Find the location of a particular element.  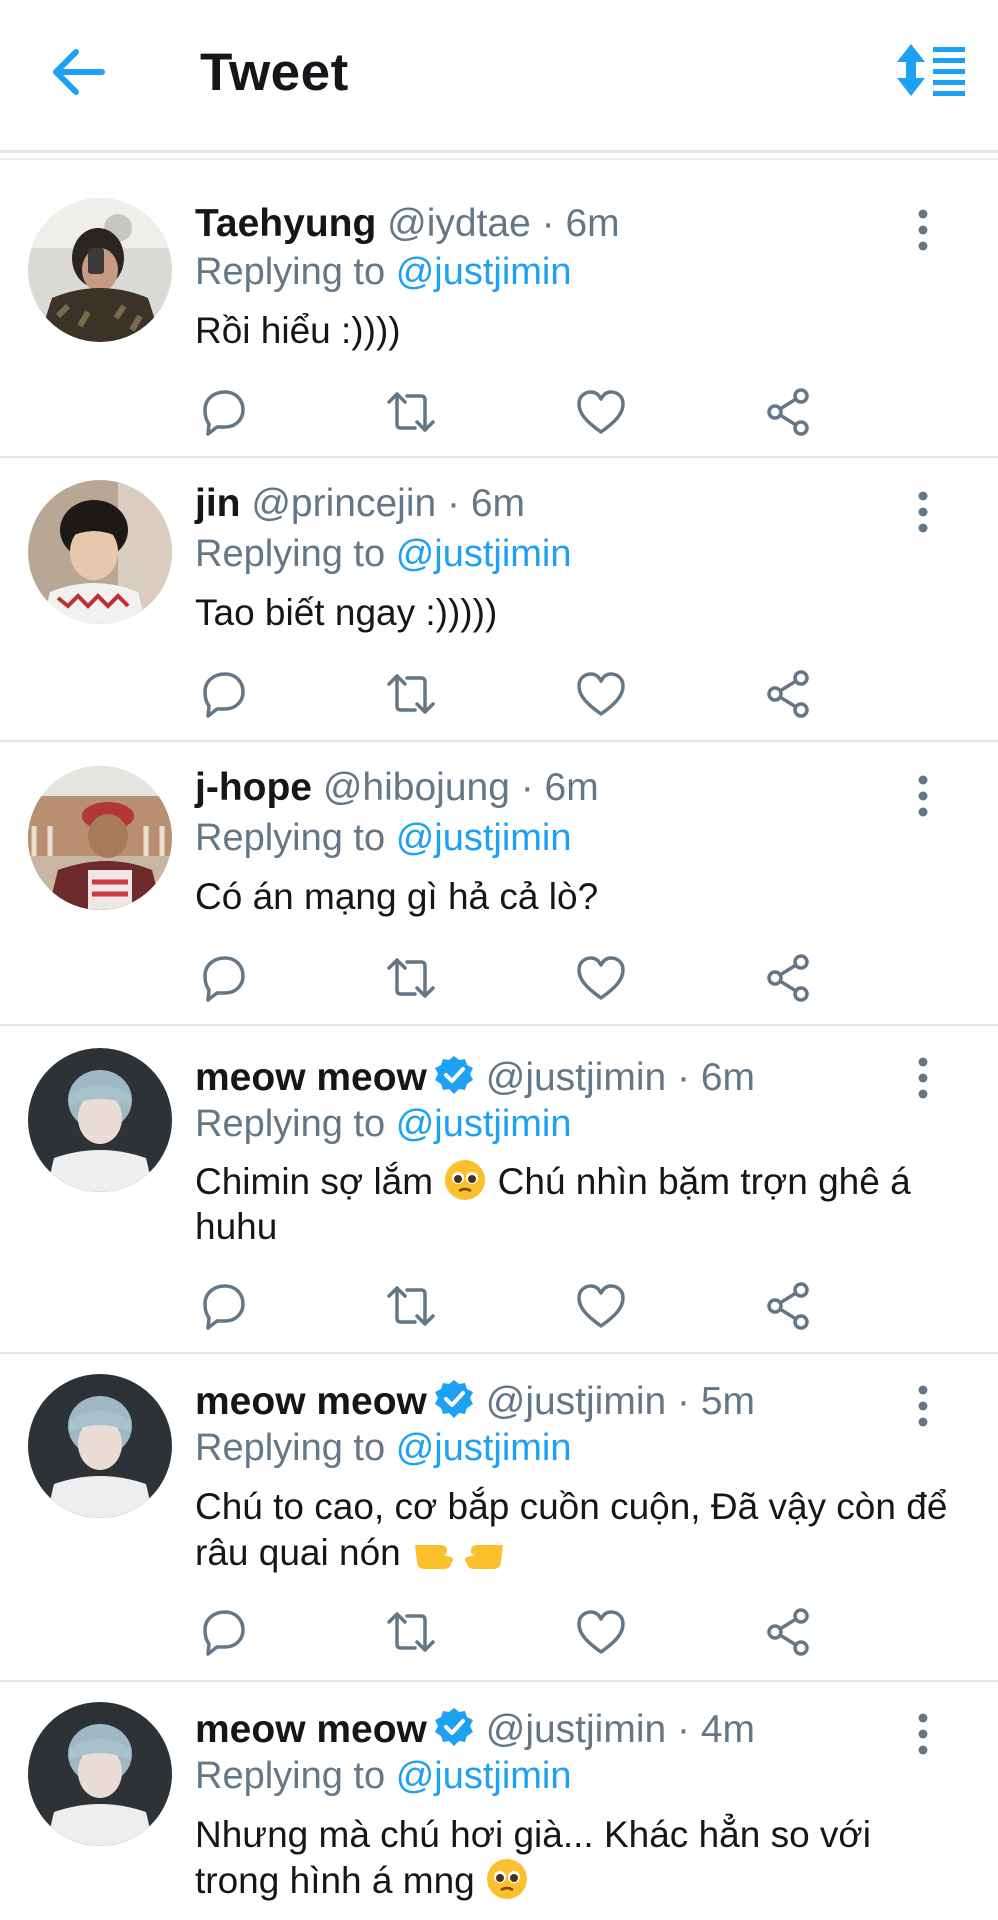

like-icon is located at coordinates (601, 978).